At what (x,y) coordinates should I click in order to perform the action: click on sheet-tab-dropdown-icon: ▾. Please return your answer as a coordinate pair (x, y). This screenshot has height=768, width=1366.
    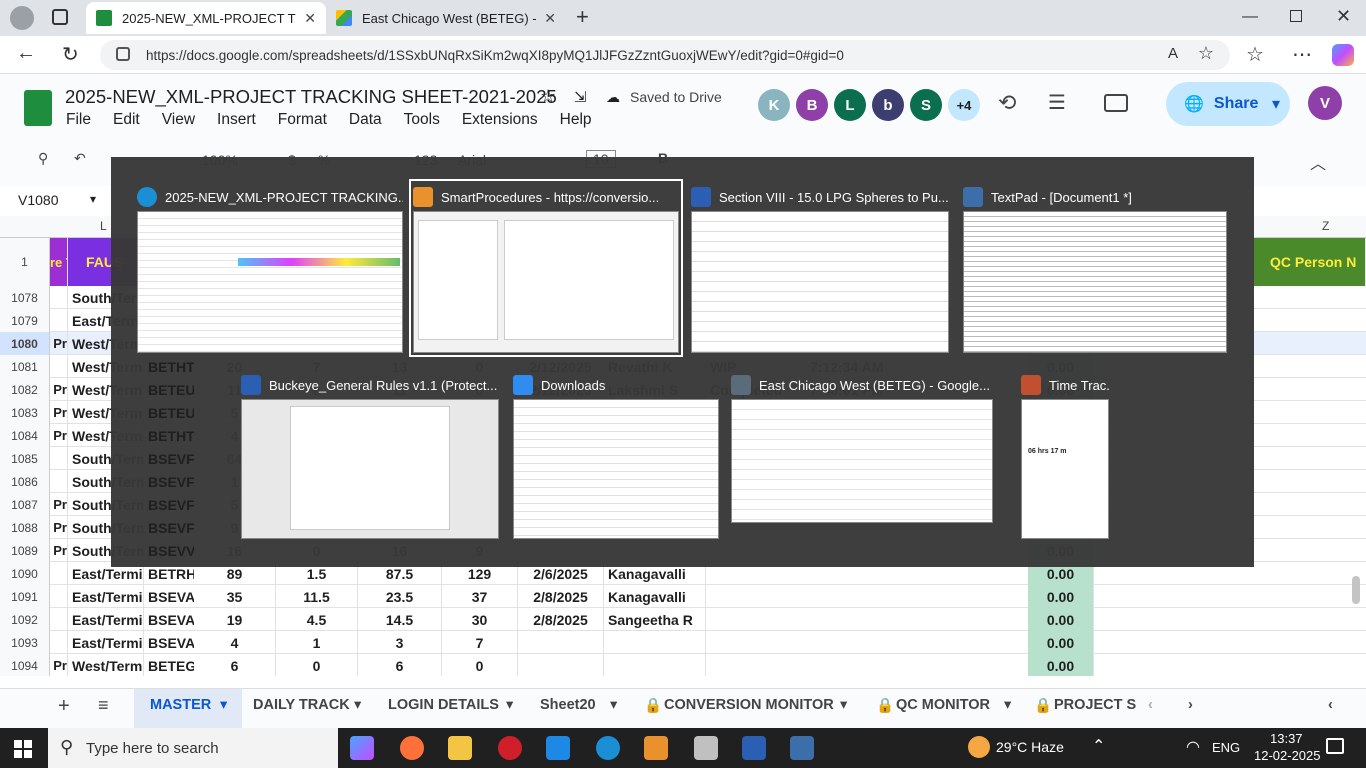
    Looking at the image, I should click on (509, 705).